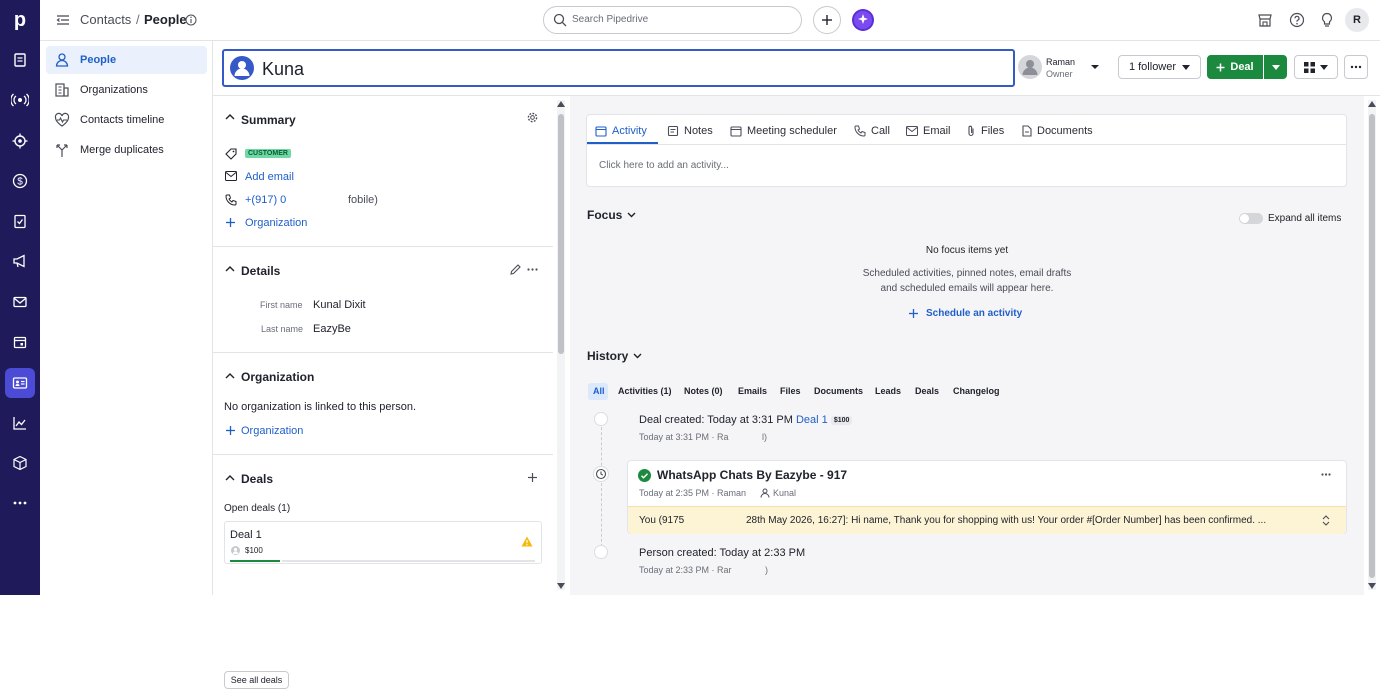 The height and width of the screenshot is (689, 1380). What do you see at coordinates (269, 177) in the screenshot?
I see `add-email-link: Add email` at bounding box center [269, 177].